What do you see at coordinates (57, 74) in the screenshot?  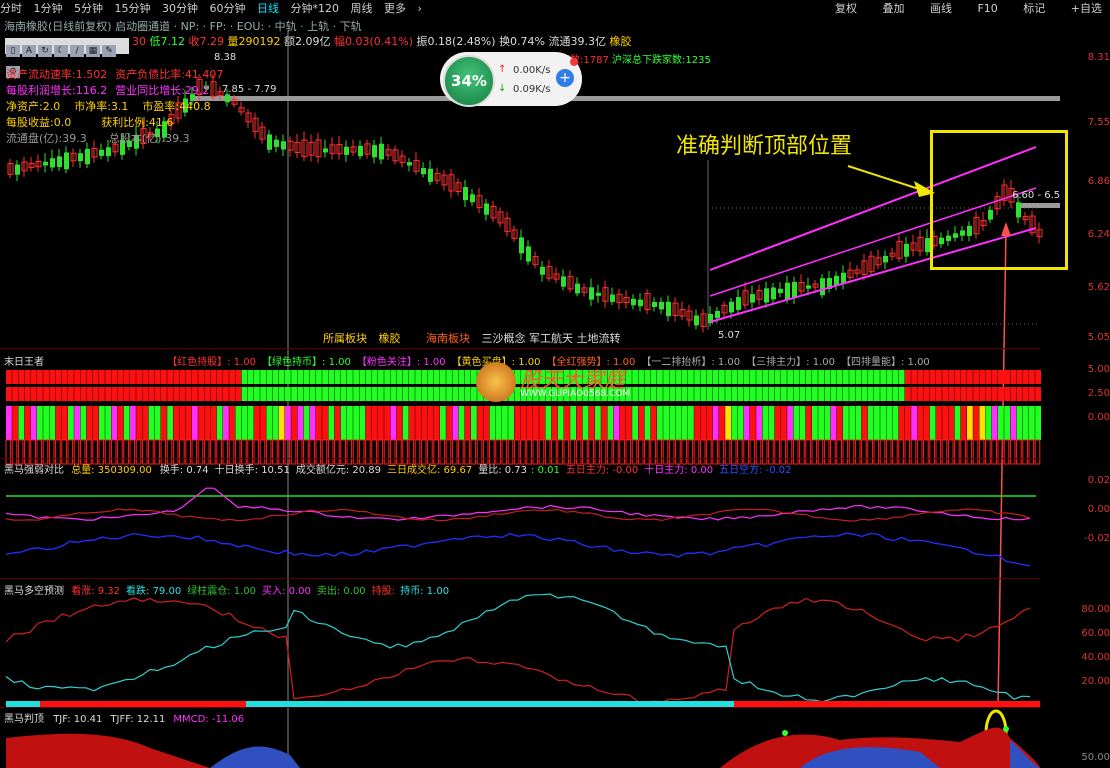 I see `finance-item: 资产流动速率:1.502` at bounding box center [57, 74].